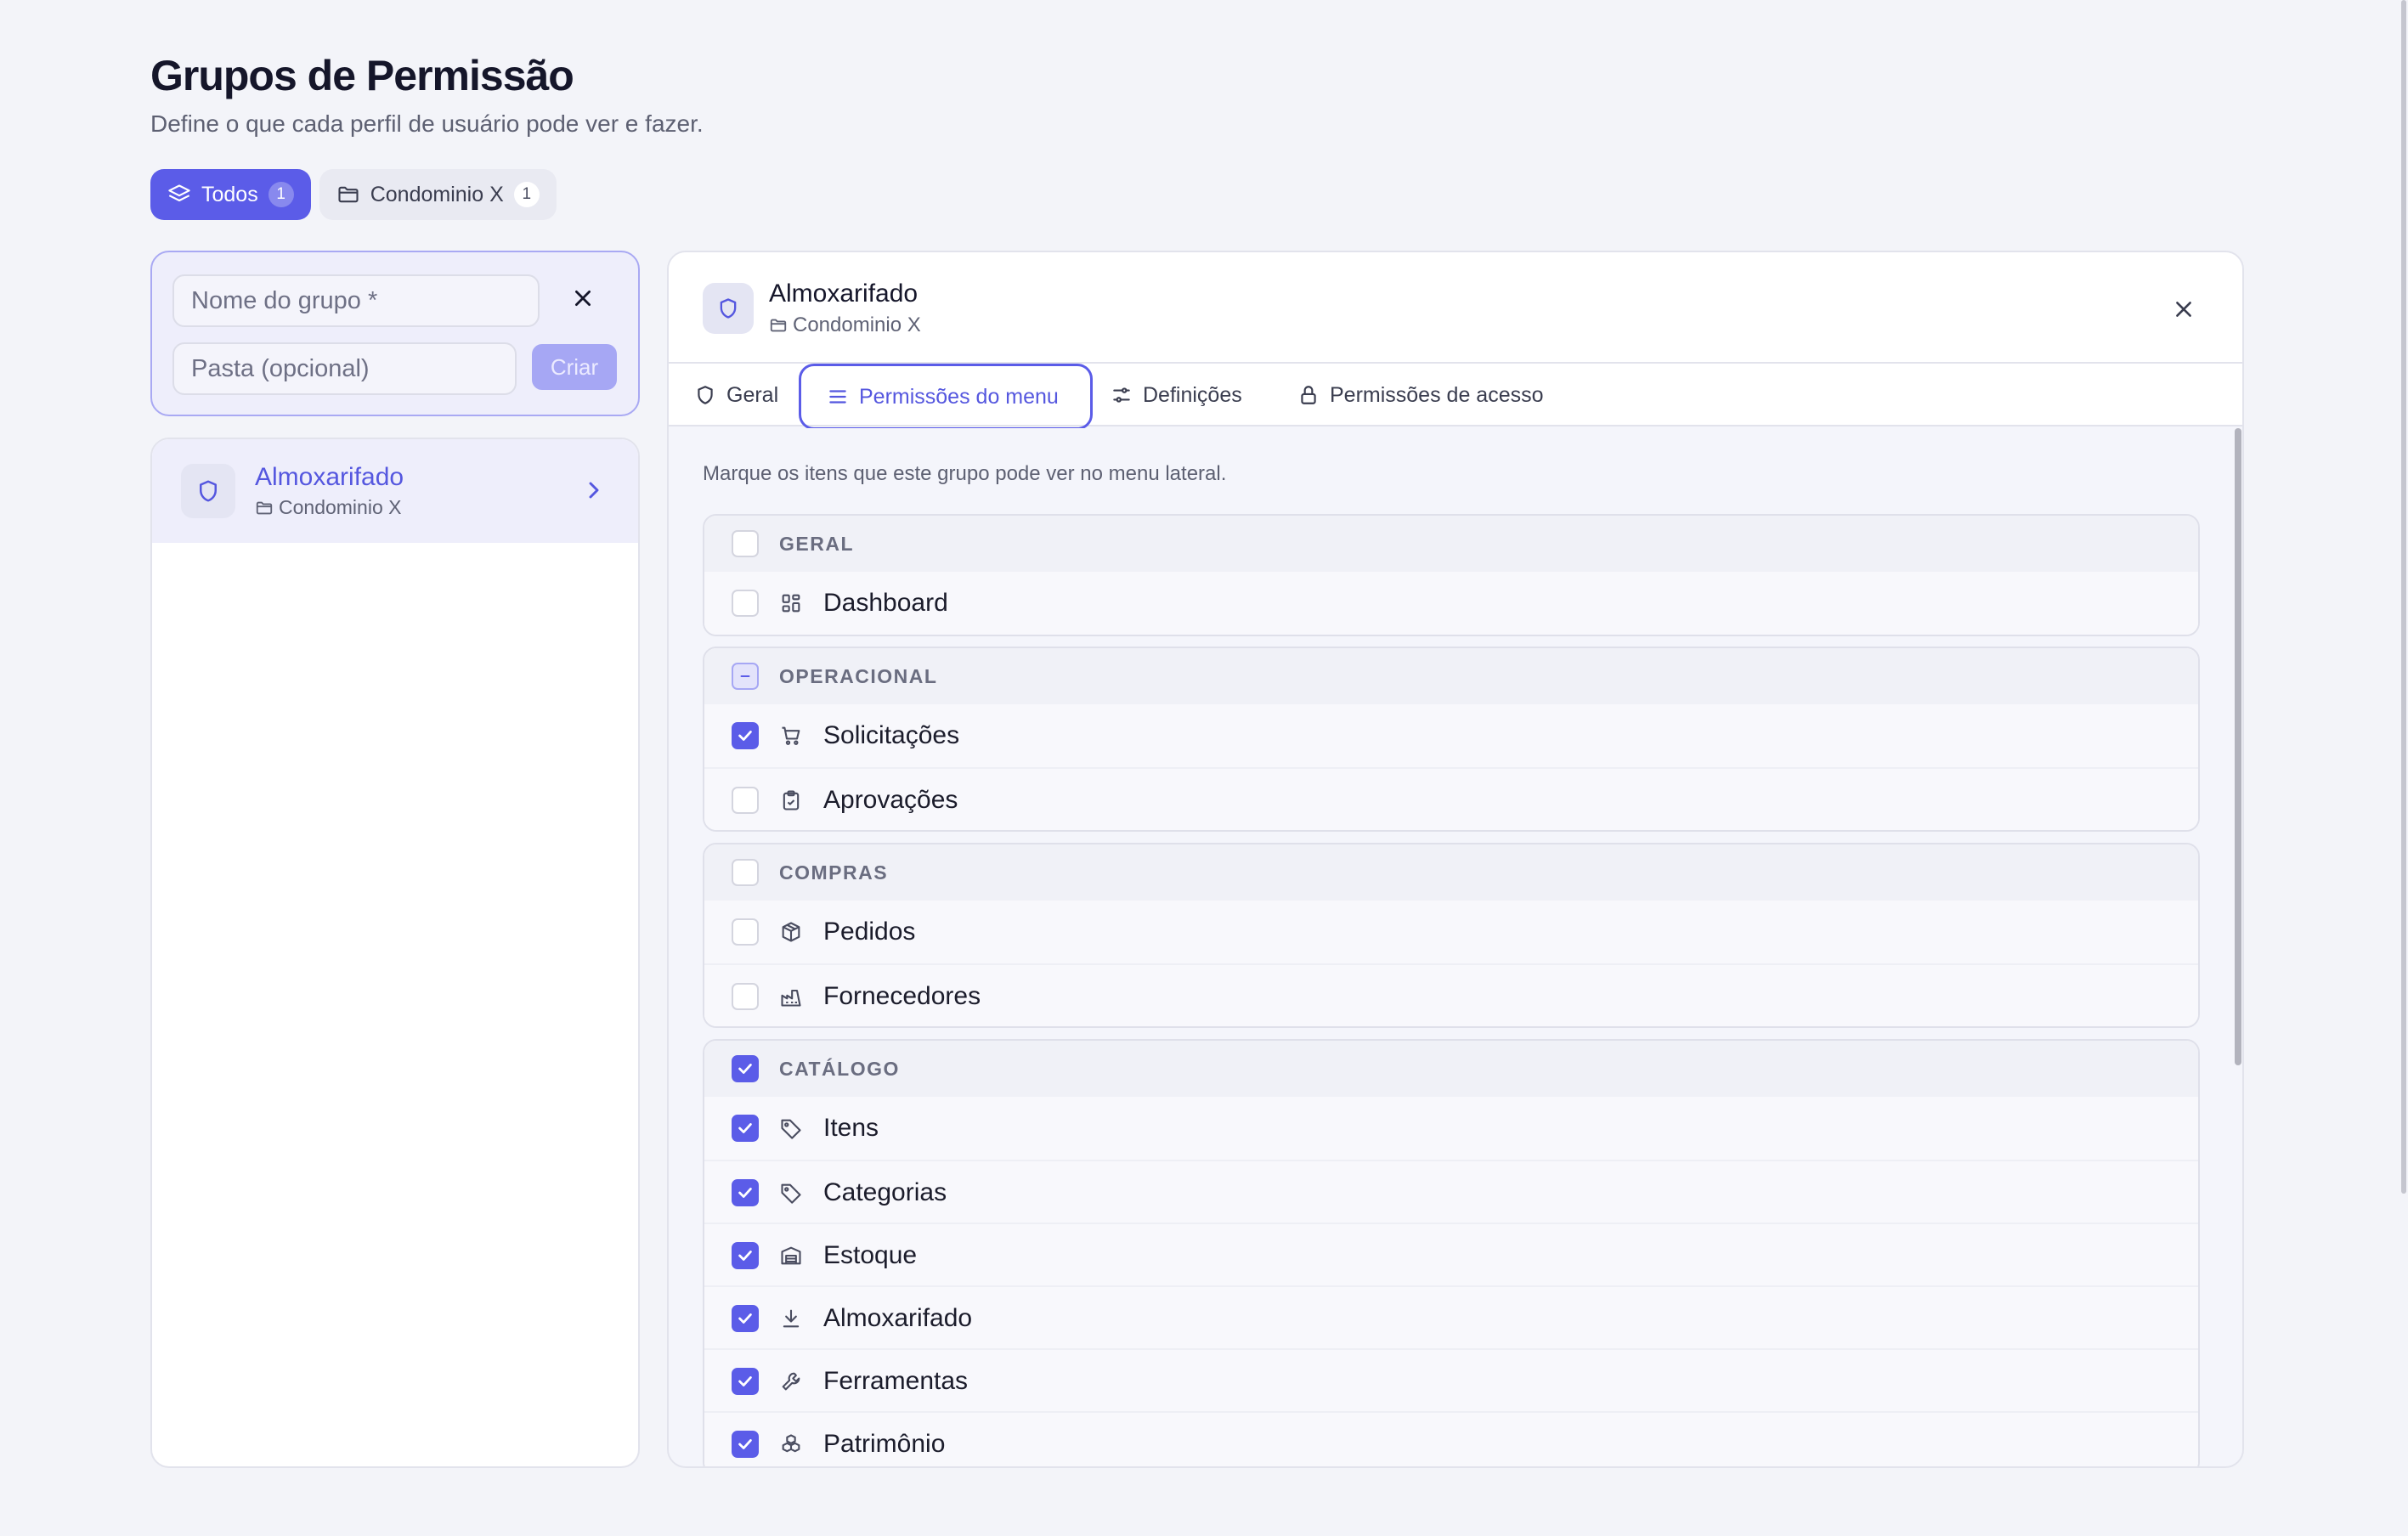 Image resolution: width=2408 pixels, height=1536 pixels. I want to click on tab-permissoes-do-menu: Permissões do menu, so click(946, 397).